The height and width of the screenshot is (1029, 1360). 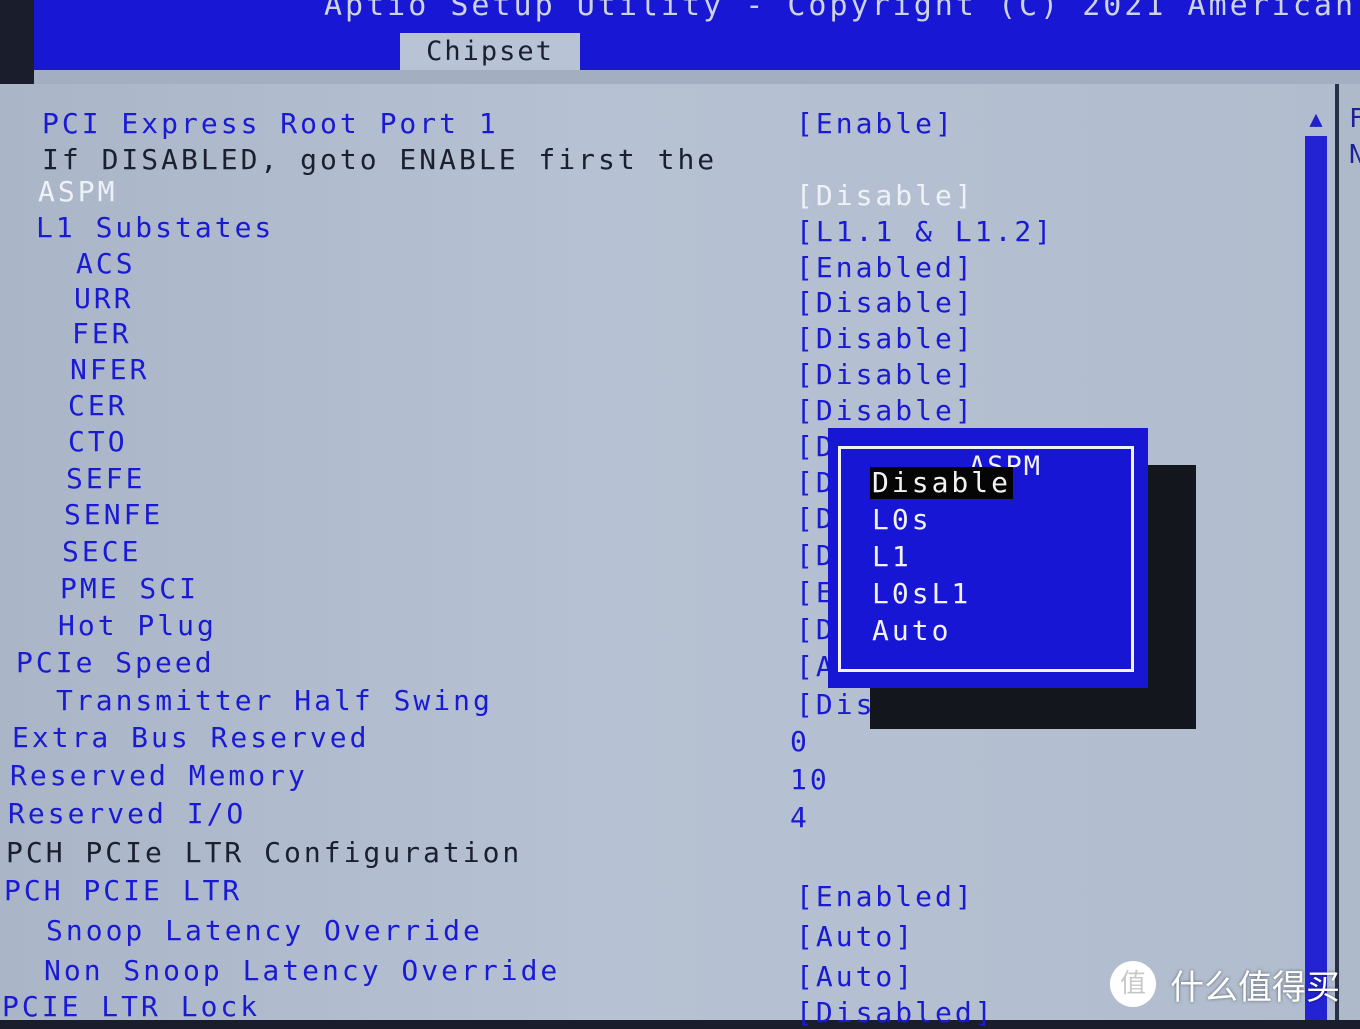 What do you see at coordinates (885, 375) in the screenshot?
I see `setting-value-nfer: [Disable]` at bounding box center [885, 375].